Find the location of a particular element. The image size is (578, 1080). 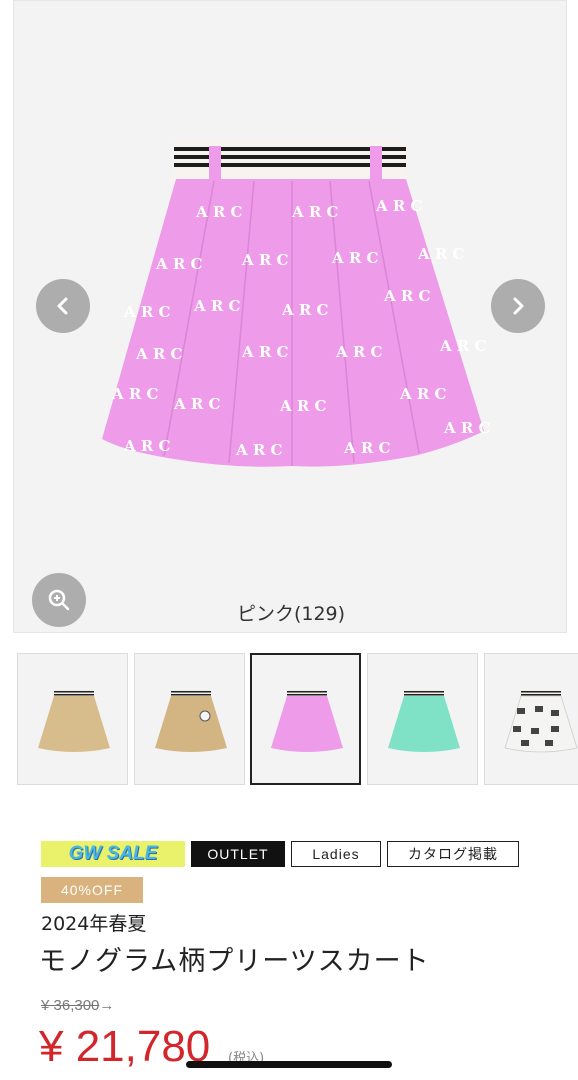

thumbnail-mint is located at coordinates (422, 719).